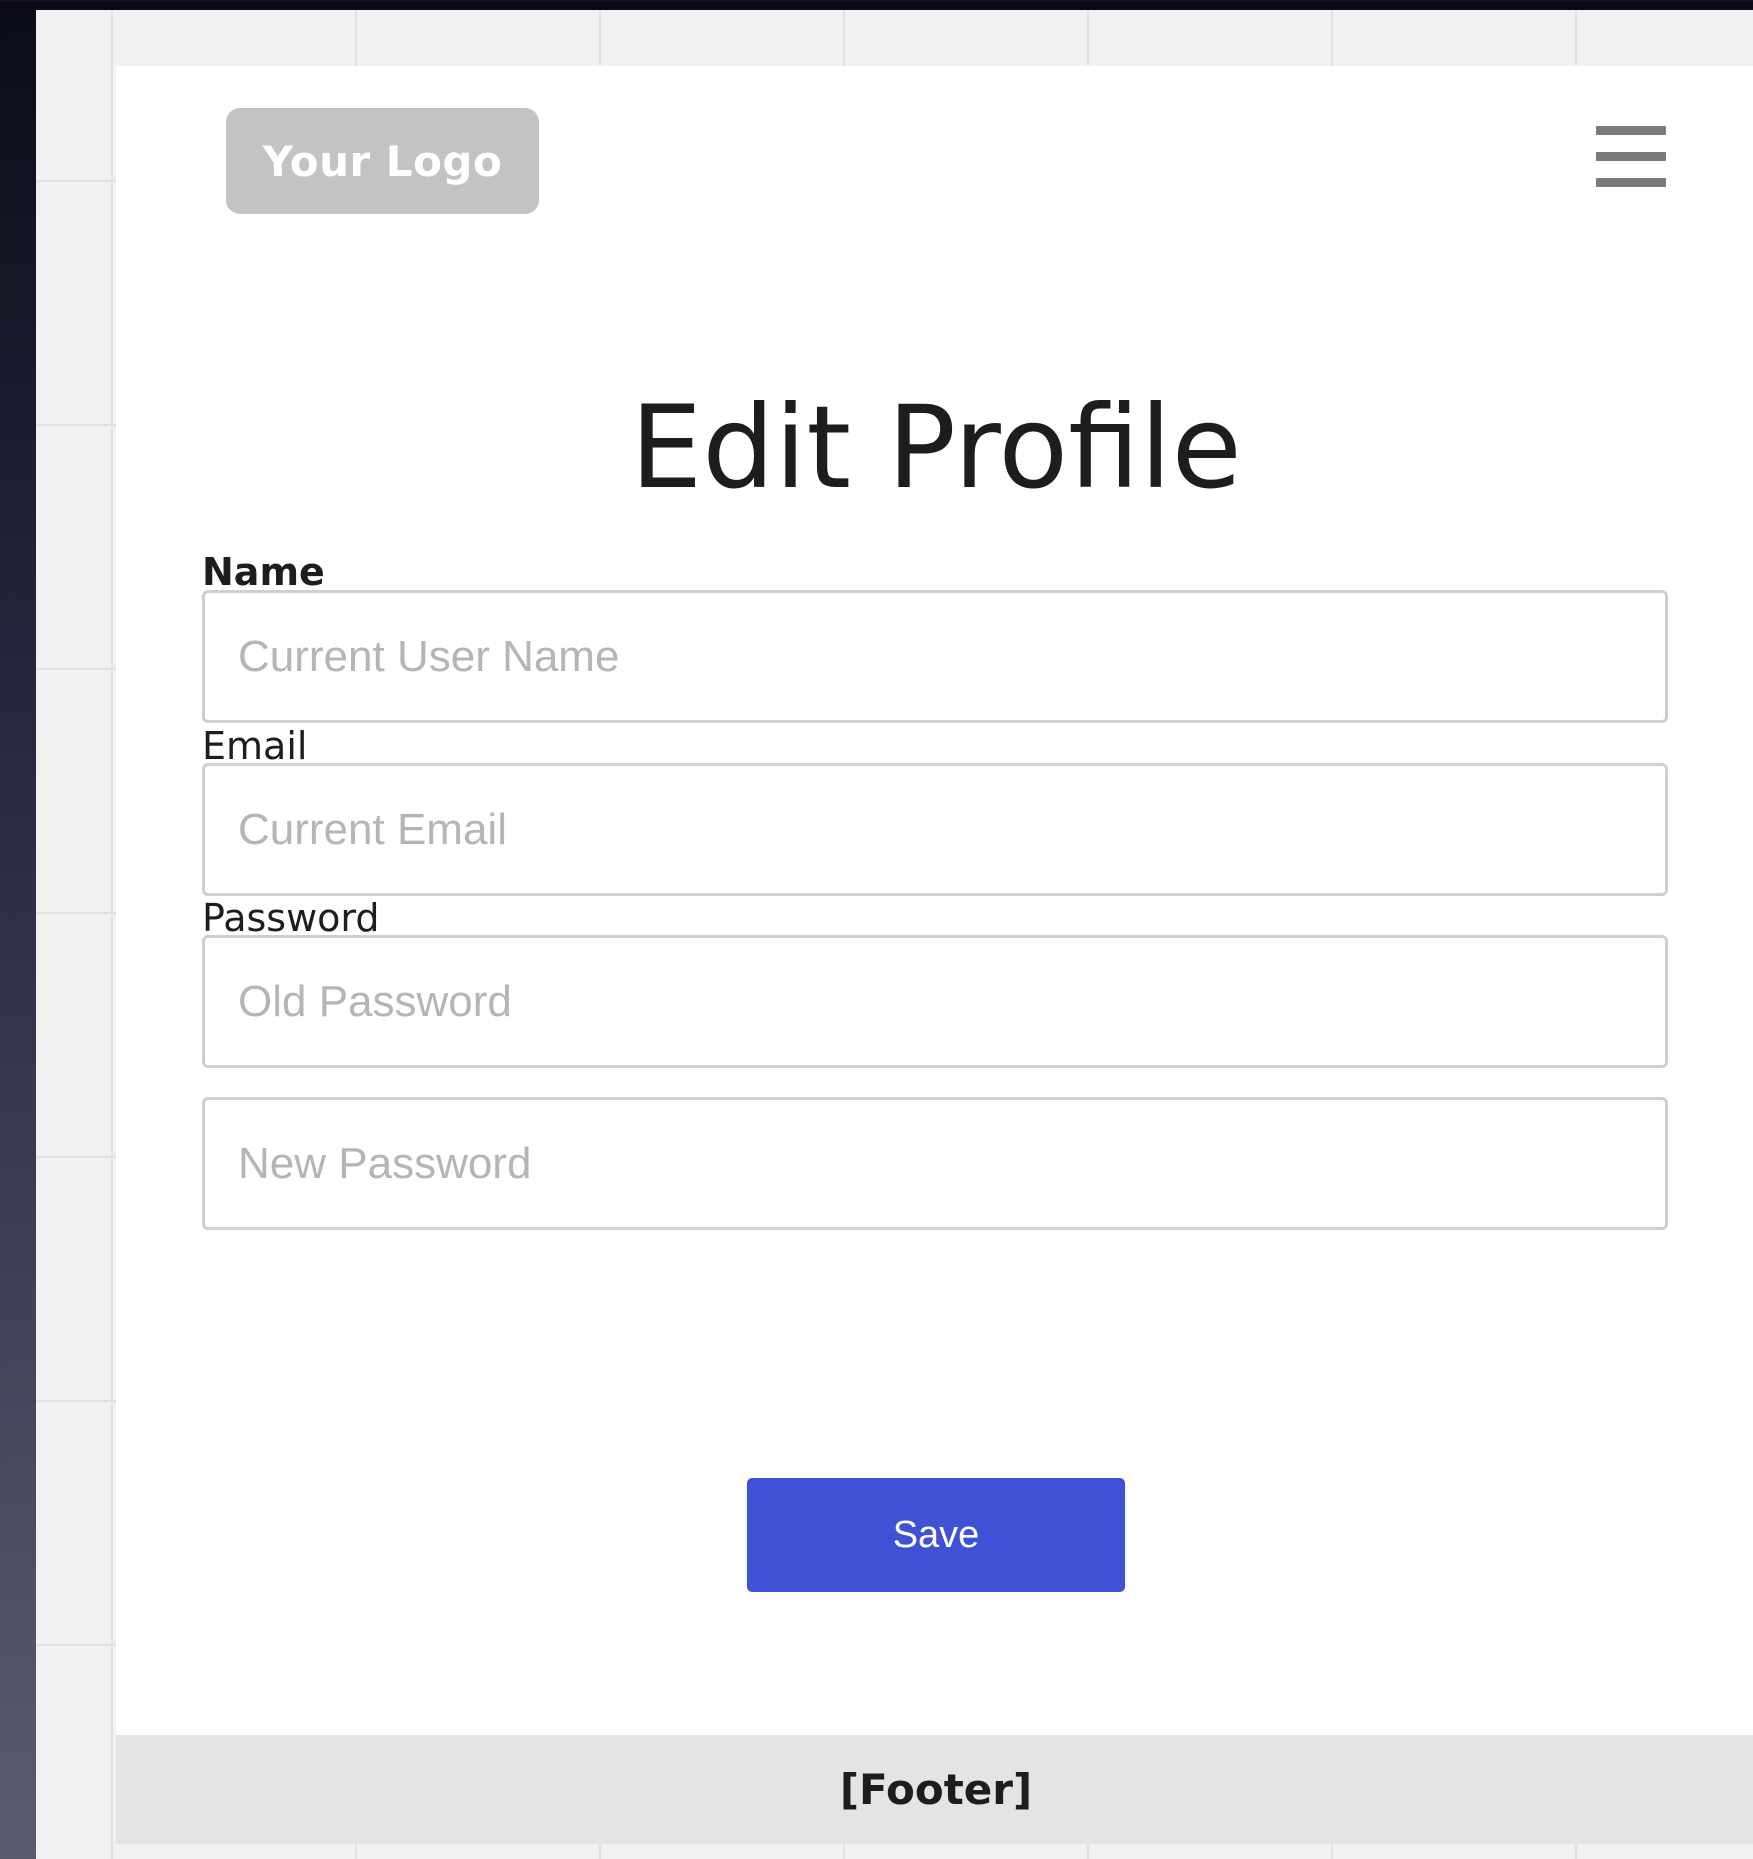  What do you see at coordinates (936, 1535) in the screenshot?
I see `save-button: Save` at bounding box center [936, 1535].